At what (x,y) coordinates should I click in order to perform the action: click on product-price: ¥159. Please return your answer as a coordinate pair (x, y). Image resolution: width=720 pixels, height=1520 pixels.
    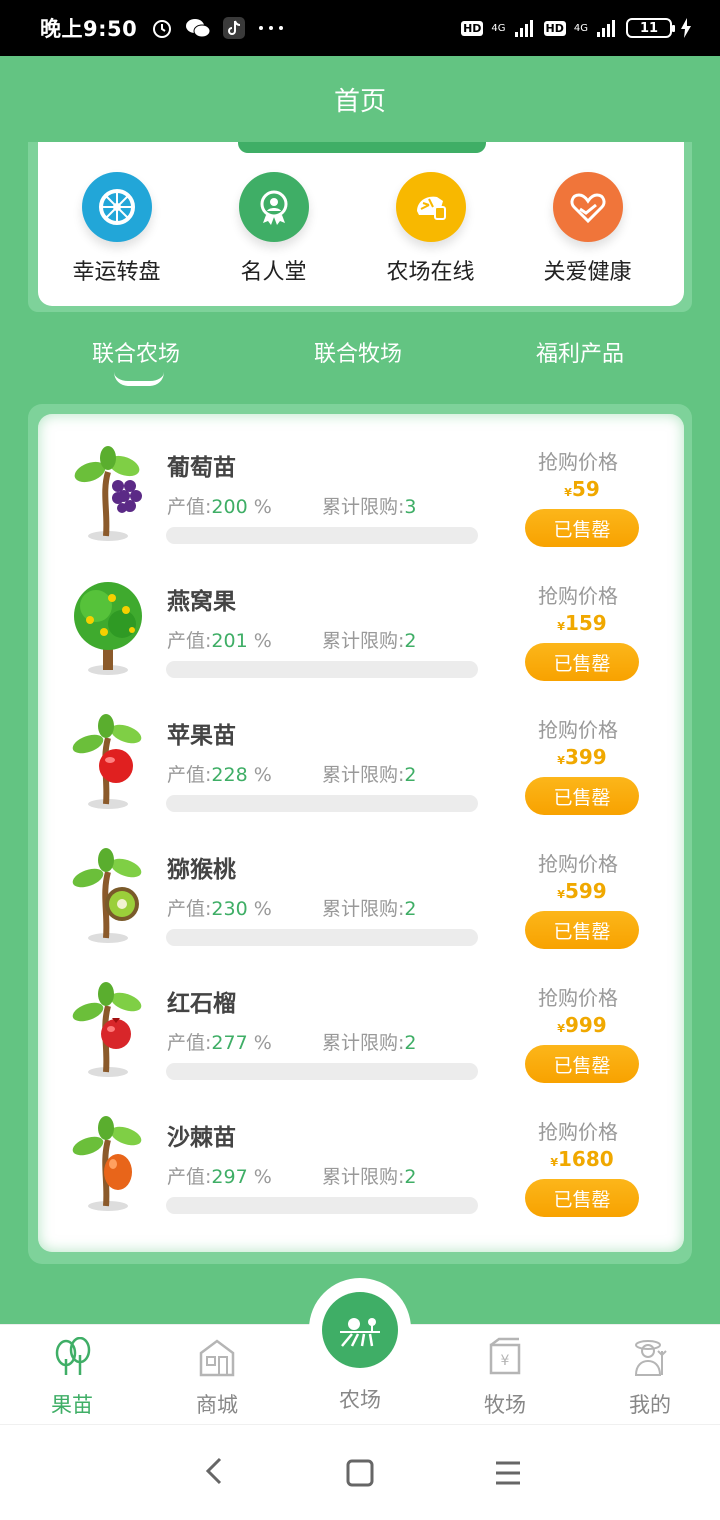
    Looking at the image, I should click on (582, 623).